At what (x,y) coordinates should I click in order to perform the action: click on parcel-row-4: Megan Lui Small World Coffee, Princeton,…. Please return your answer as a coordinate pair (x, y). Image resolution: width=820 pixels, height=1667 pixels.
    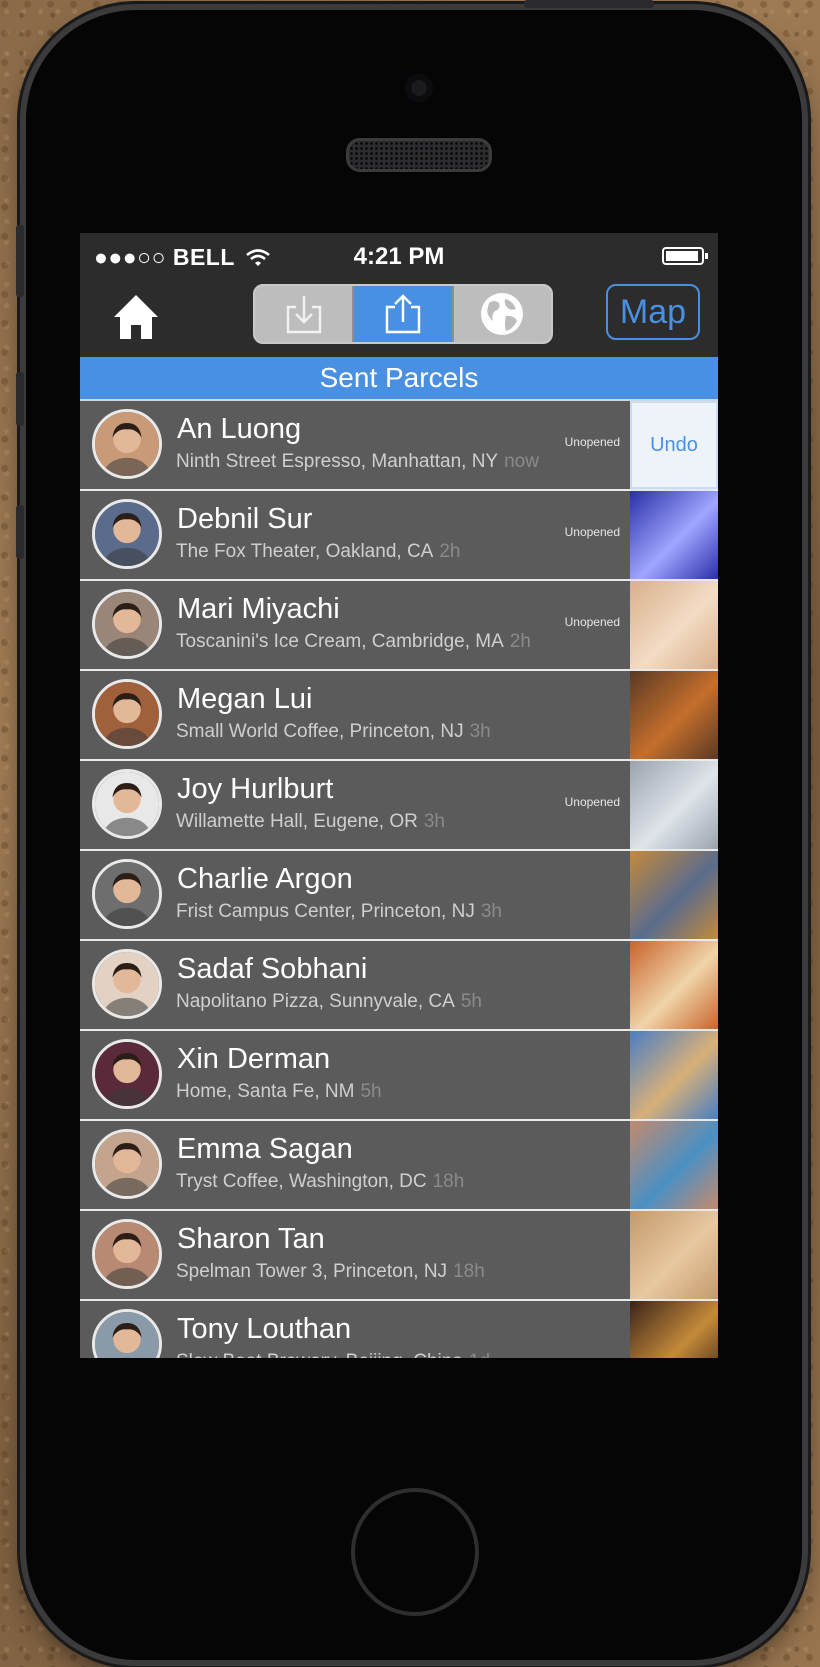
    Looking at the image, I should click on (399, 716).